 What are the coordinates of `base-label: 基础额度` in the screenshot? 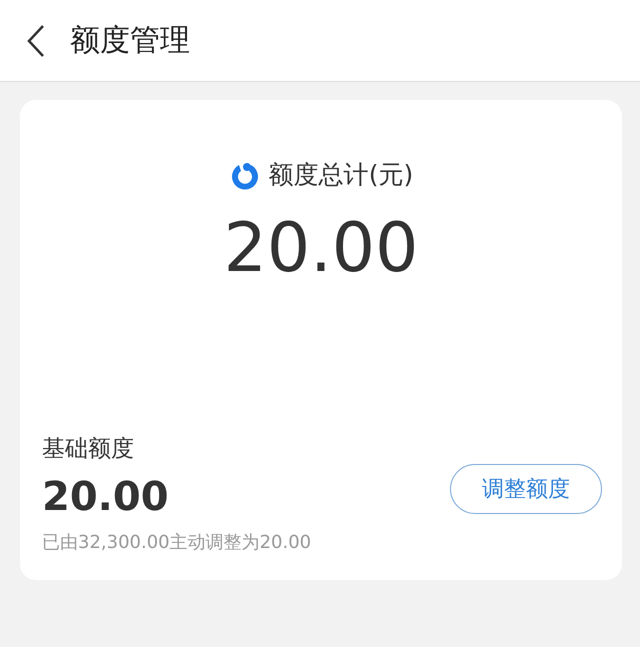 It's located at (88, 449).